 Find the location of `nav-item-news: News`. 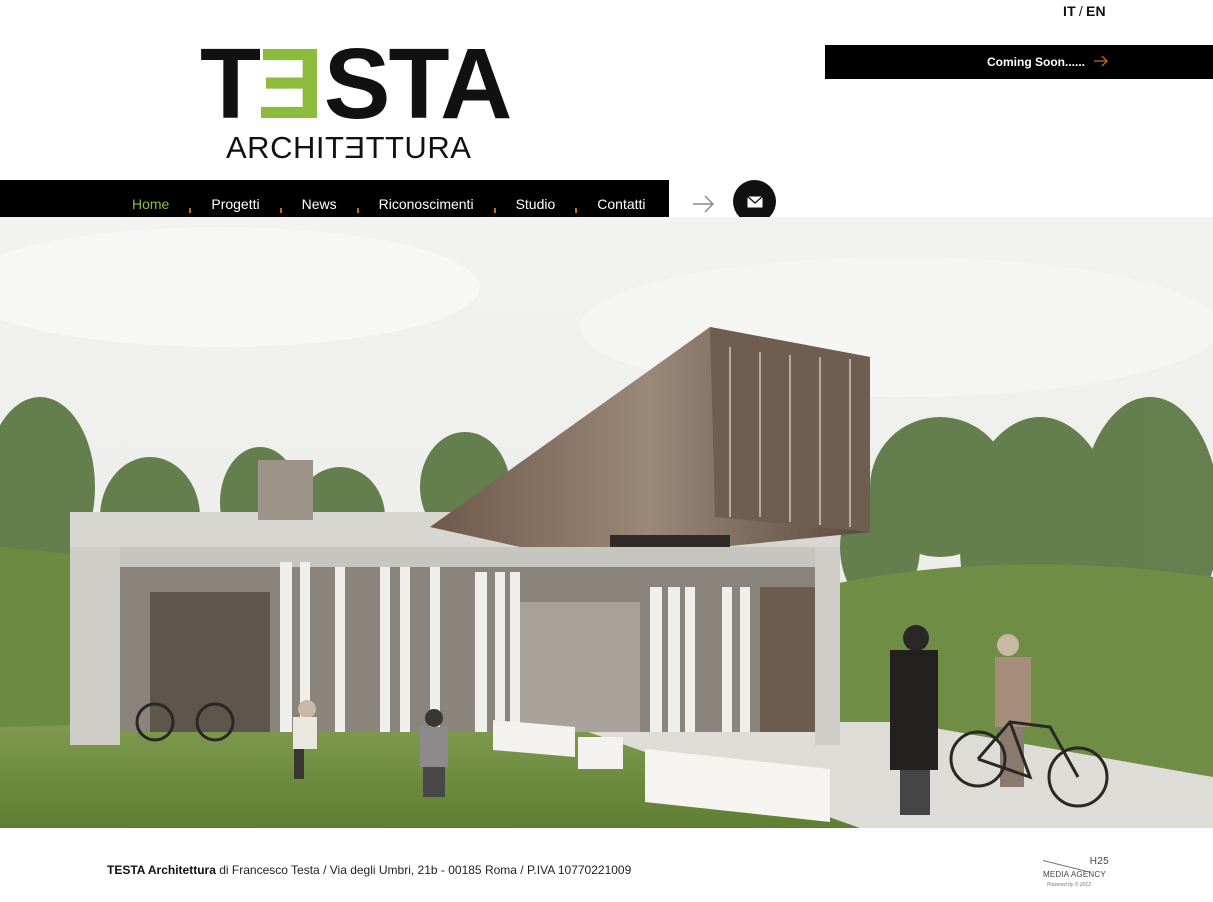

nav-item-news: News is located at coordinates (330, 204).